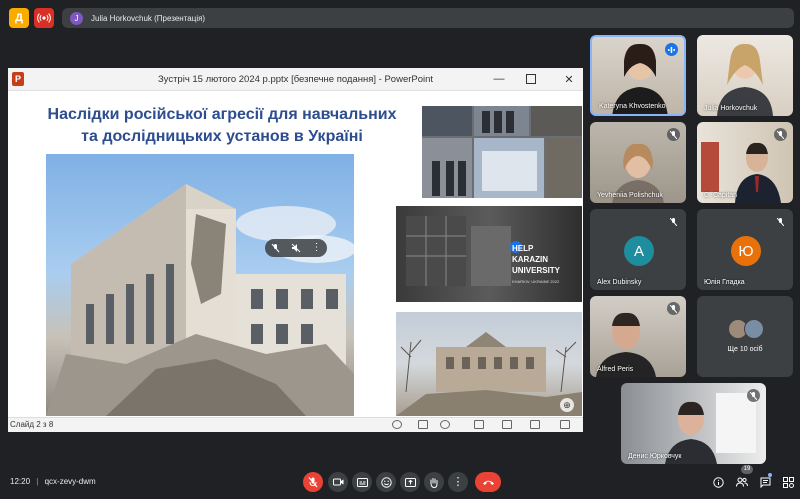 Image resolution: width=800 pixels, height=499 pixels. What do you see at coordinates (567, 405) in the screenshot?
I see `zoom-icon: ⊕` at bounding box center [567, 405].